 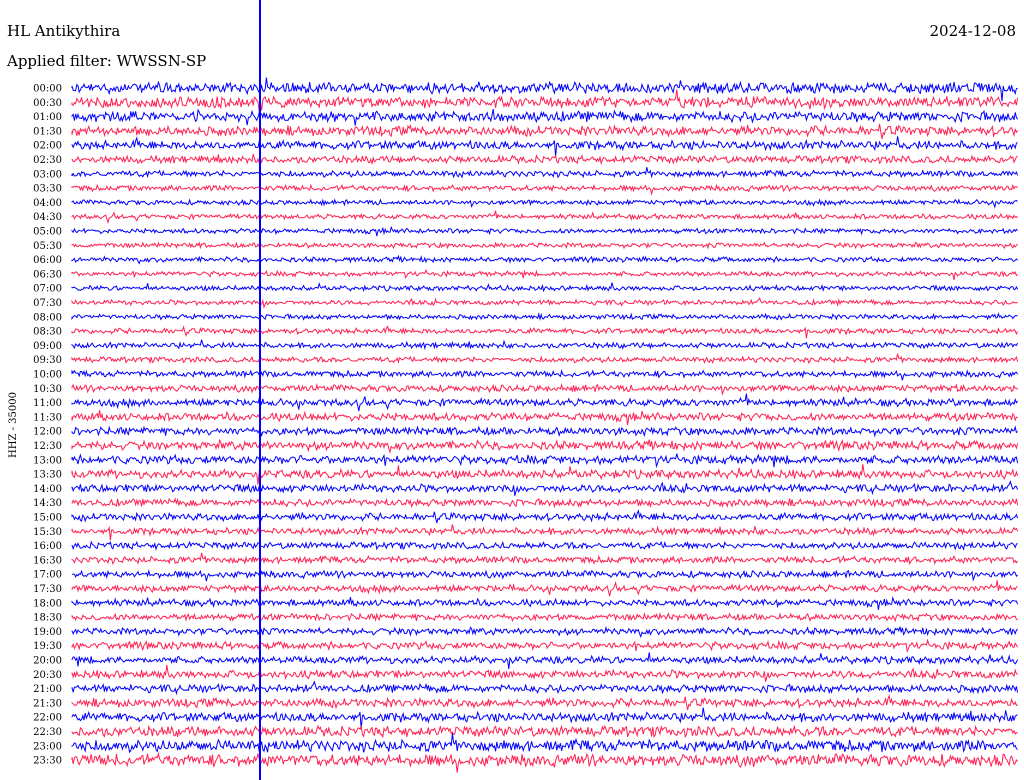 I want to click on row-time-label: 00:30, so click(x=47, y=103).